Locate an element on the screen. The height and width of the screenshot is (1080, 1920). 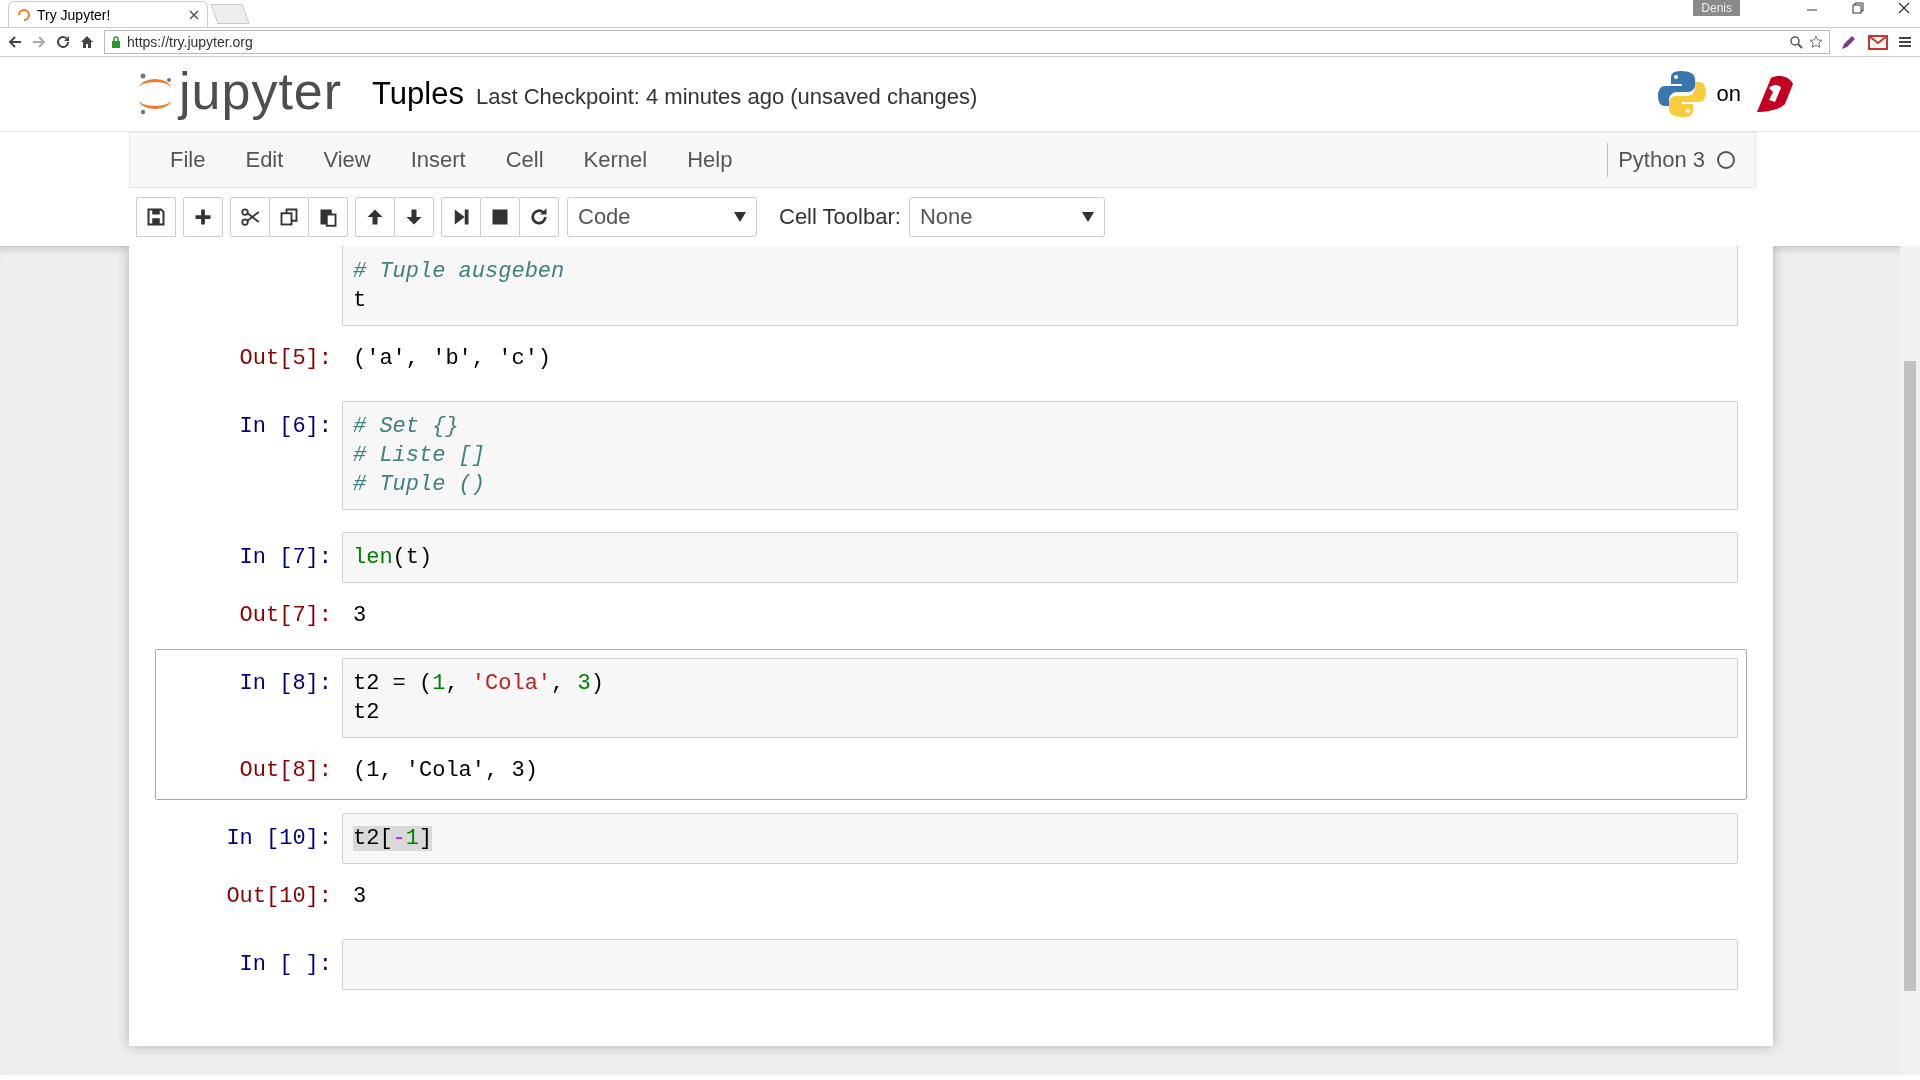
arrow-down-icon is located at coordinates (414, 217).